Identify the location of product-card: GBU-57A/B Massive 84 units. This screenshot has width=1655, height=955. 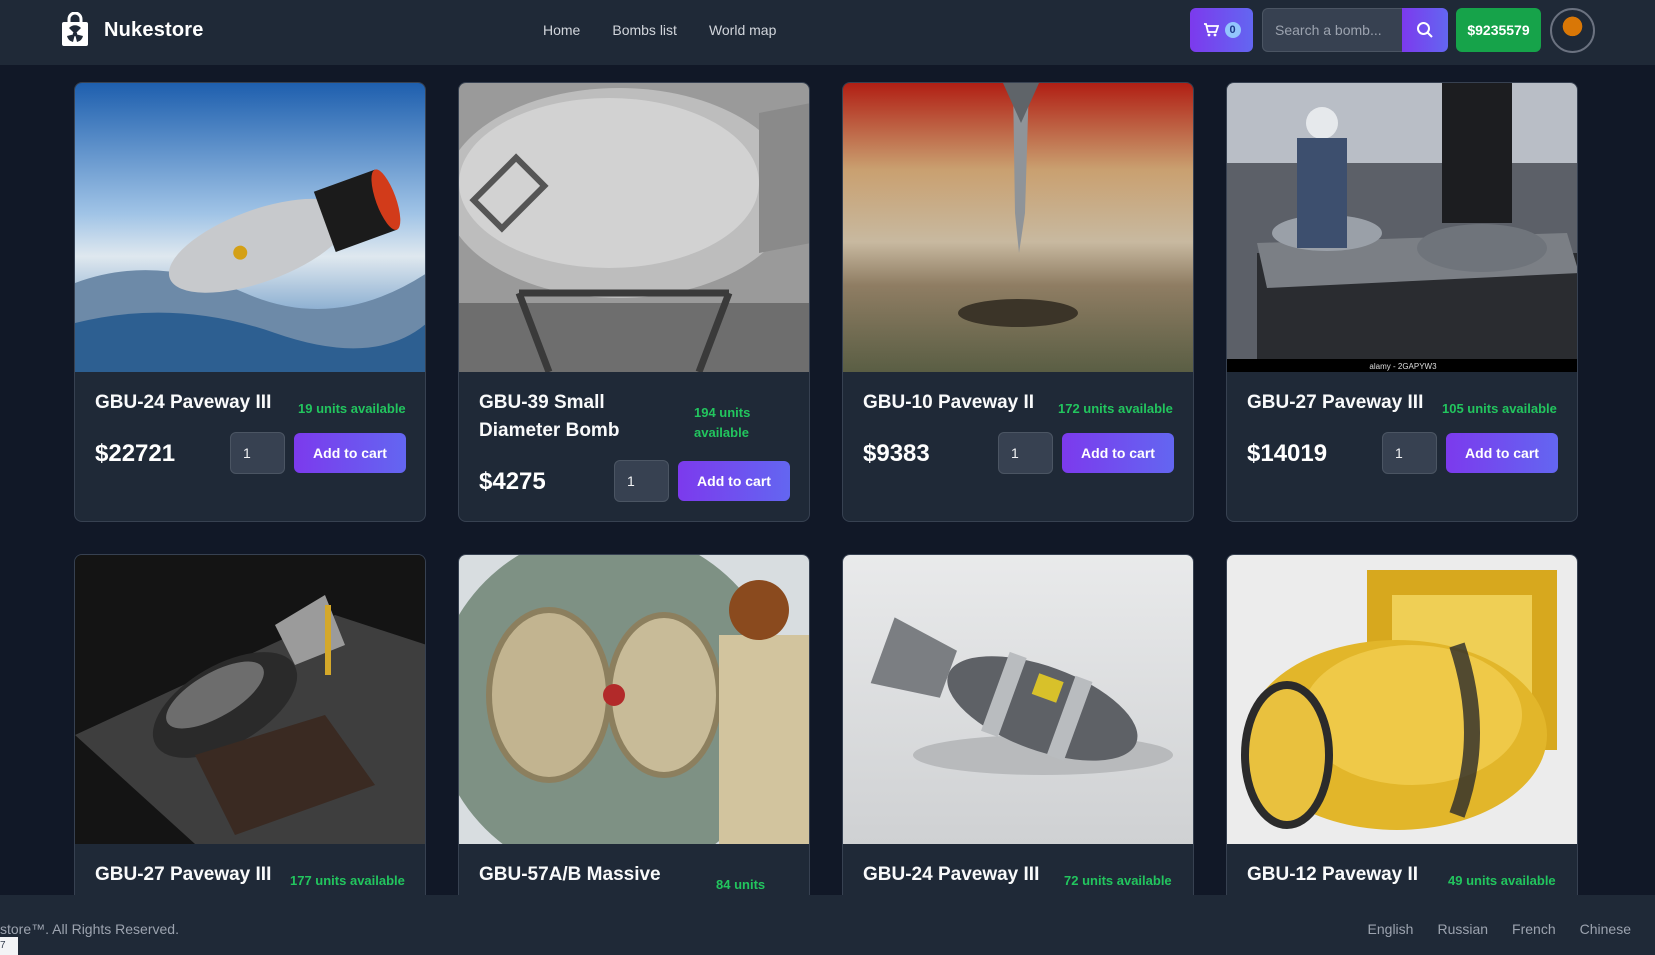
(634, 734).